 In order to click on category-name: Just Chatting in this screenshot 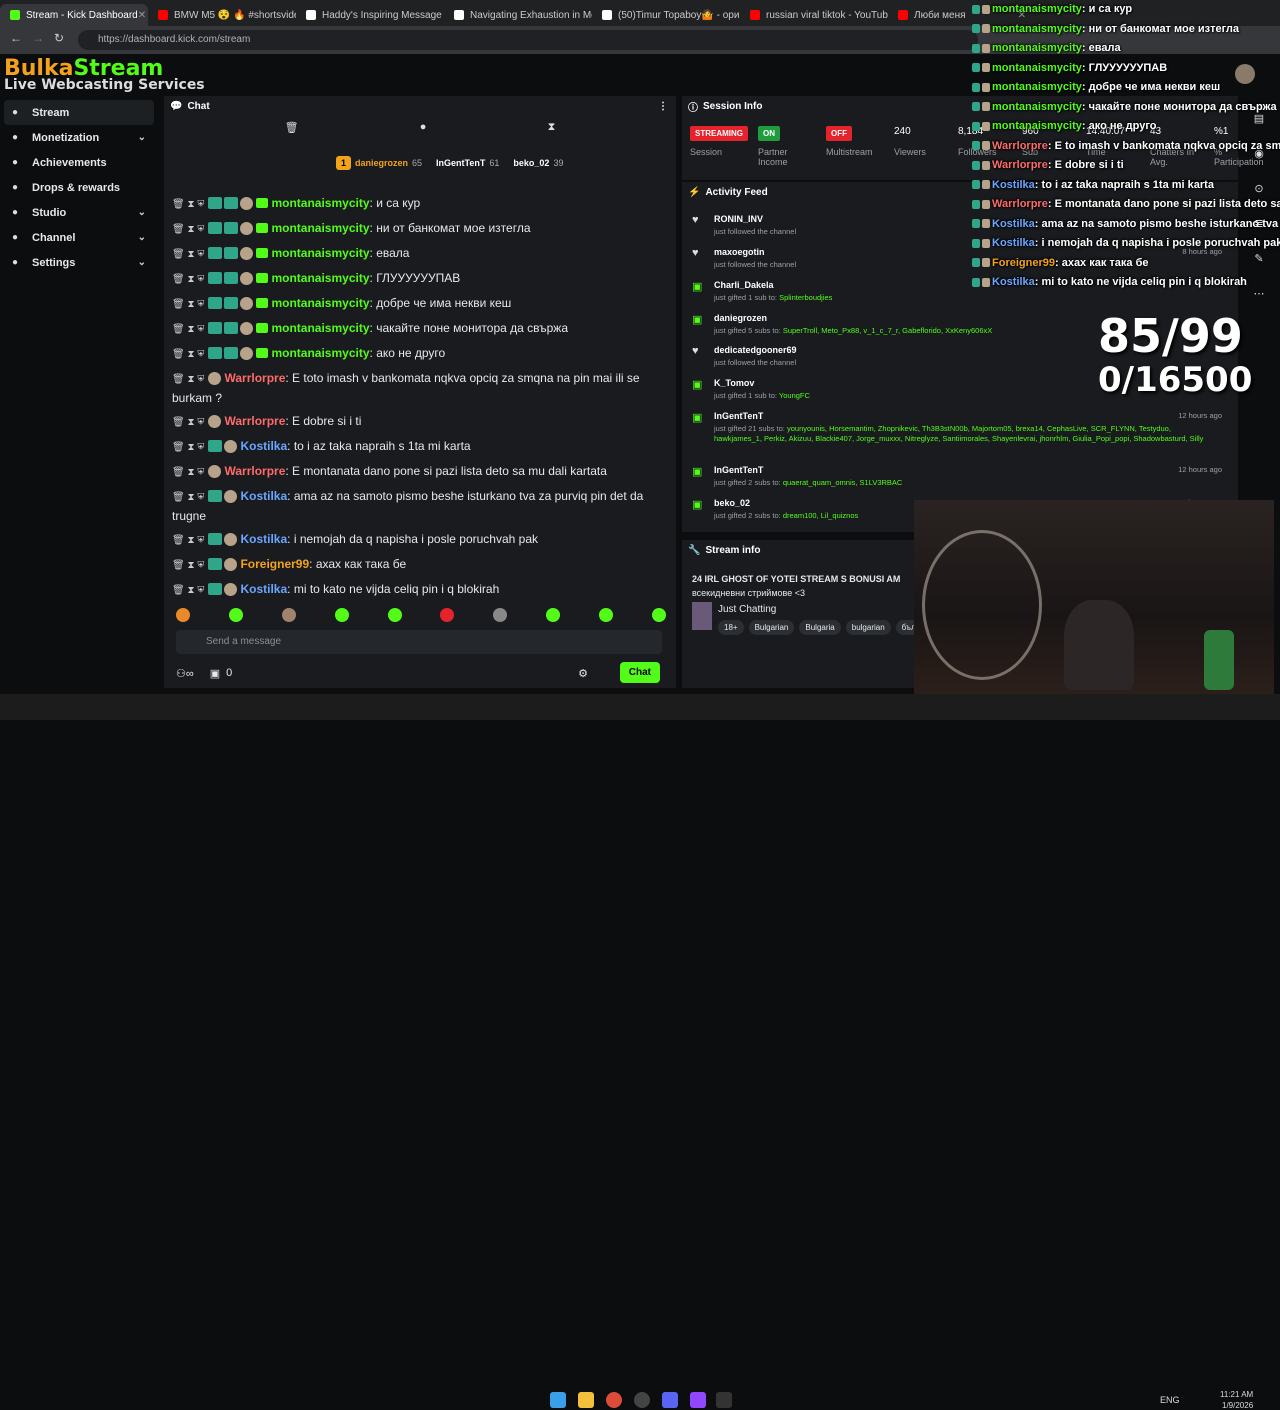, I will do `click(747, 609)`.